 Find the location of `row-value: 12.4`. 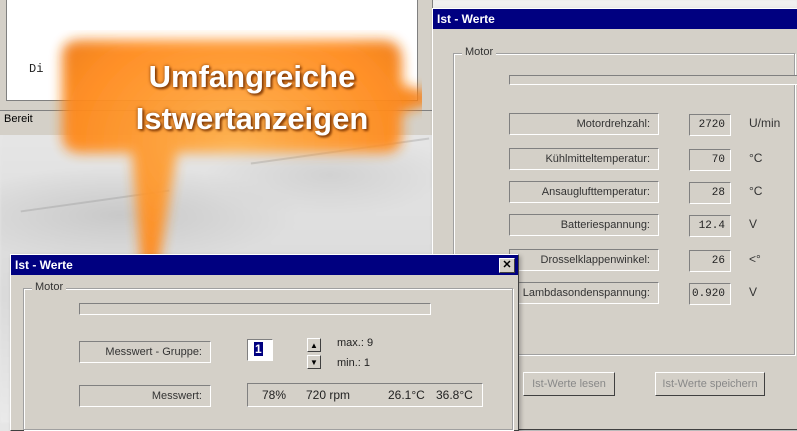

row-value: 12.4 is located at coordinates (710, 226).